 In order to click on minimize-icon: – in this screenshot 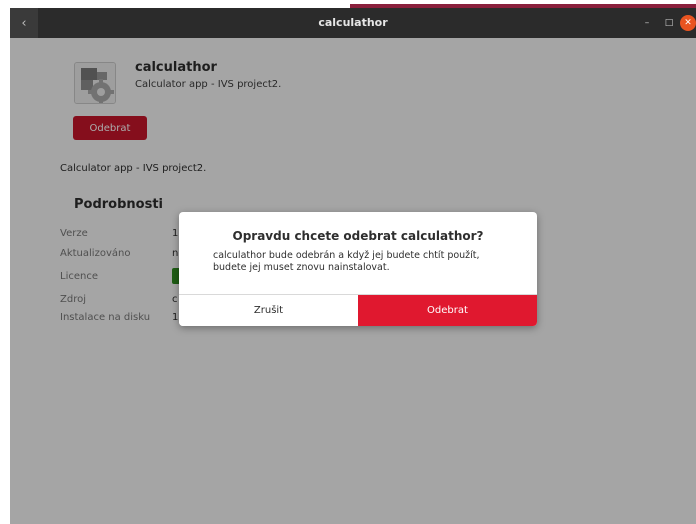, I will do `click(647, 23)`.